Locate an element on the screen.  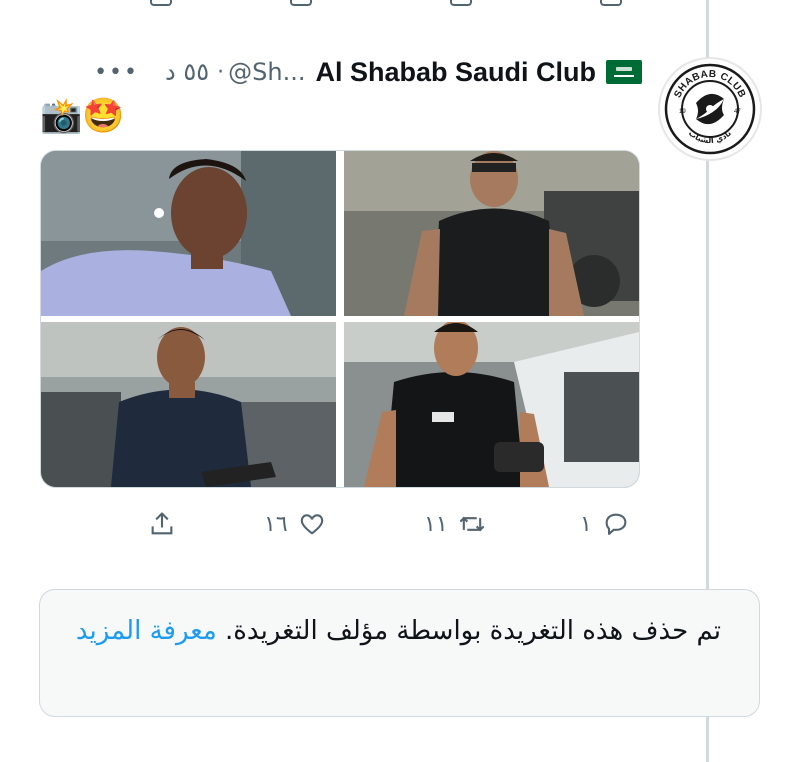
heart-icon is located at coordinates (311, 524).